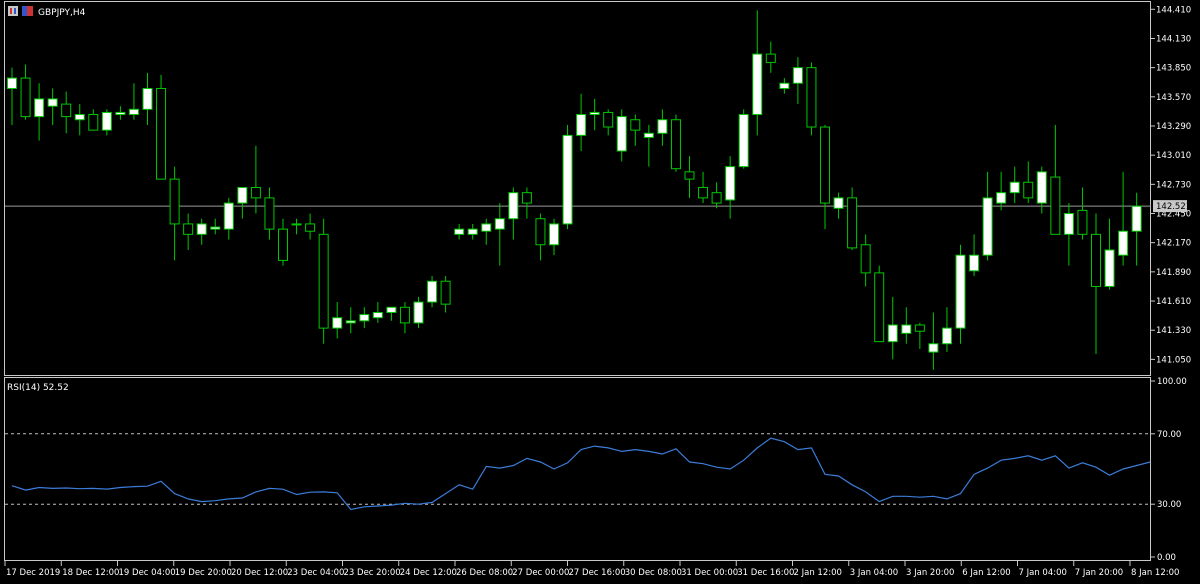  What do you see at coordinates (428, 573) in the screenshot?
I see `time-tick-label: 24 Dec 12:00` at bounding box center [428, 573].